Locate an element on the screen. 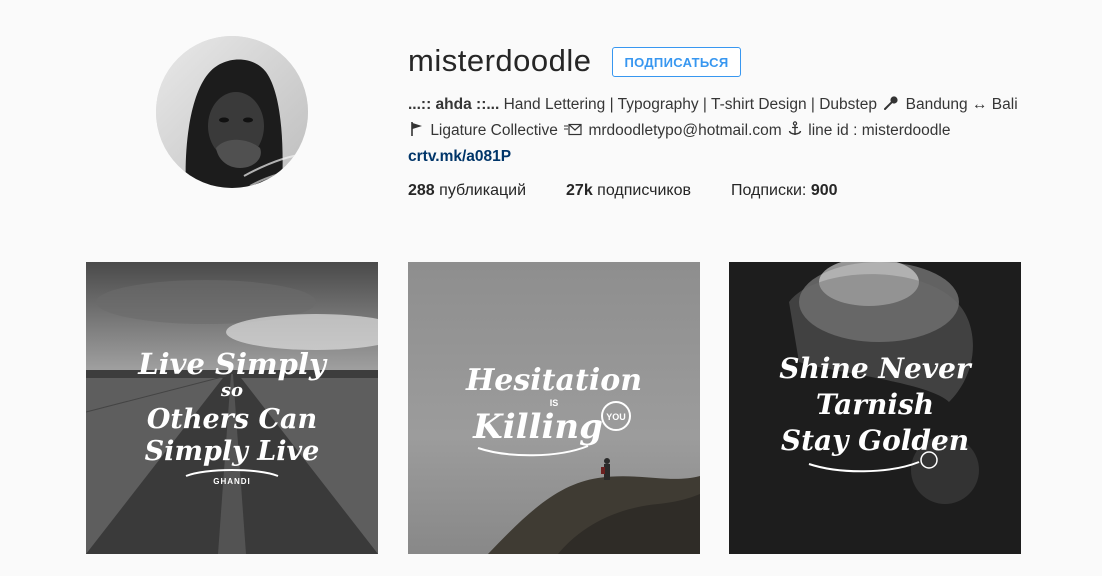 This screenshot has width=1102, height=576. post3-line2: Tarnish is located at coordinates (875, 404).